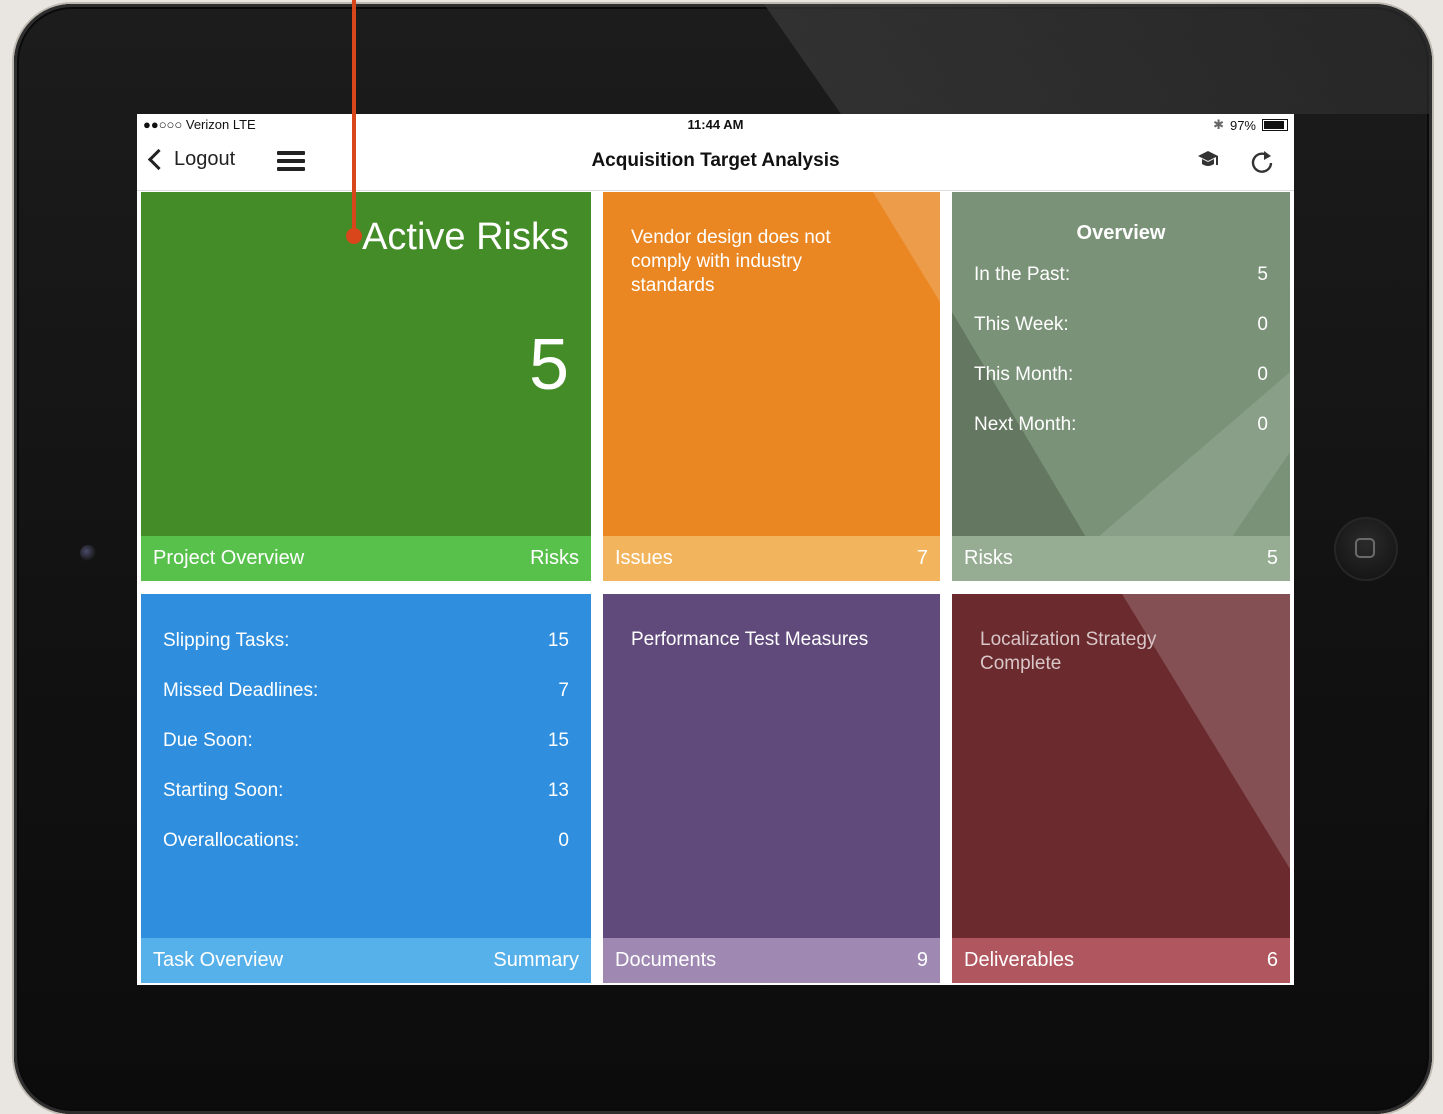 This screenshot has height=1114, width=1443. I want to click on bluetooth-icon: ✱, so click(1218, 124).